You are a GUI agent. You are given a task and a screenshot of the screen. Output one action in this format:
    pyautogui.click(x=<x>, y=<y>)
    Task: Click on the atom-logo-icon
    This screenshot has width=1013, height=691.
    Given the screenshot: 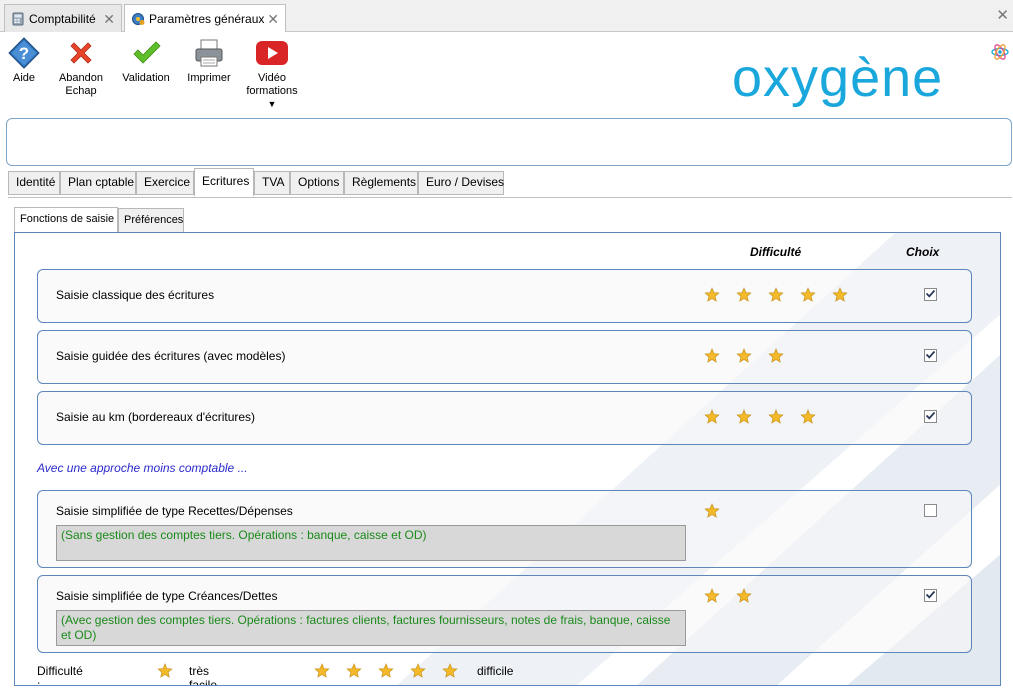 What is the action you would take?
    pyautogui.click(x=1000, y=52)
    